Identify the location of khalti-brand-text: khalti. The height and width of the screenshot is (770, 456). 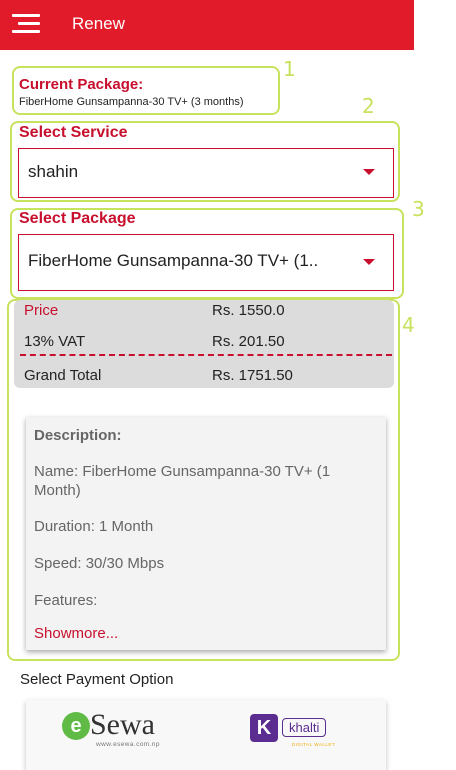
(304, 727).